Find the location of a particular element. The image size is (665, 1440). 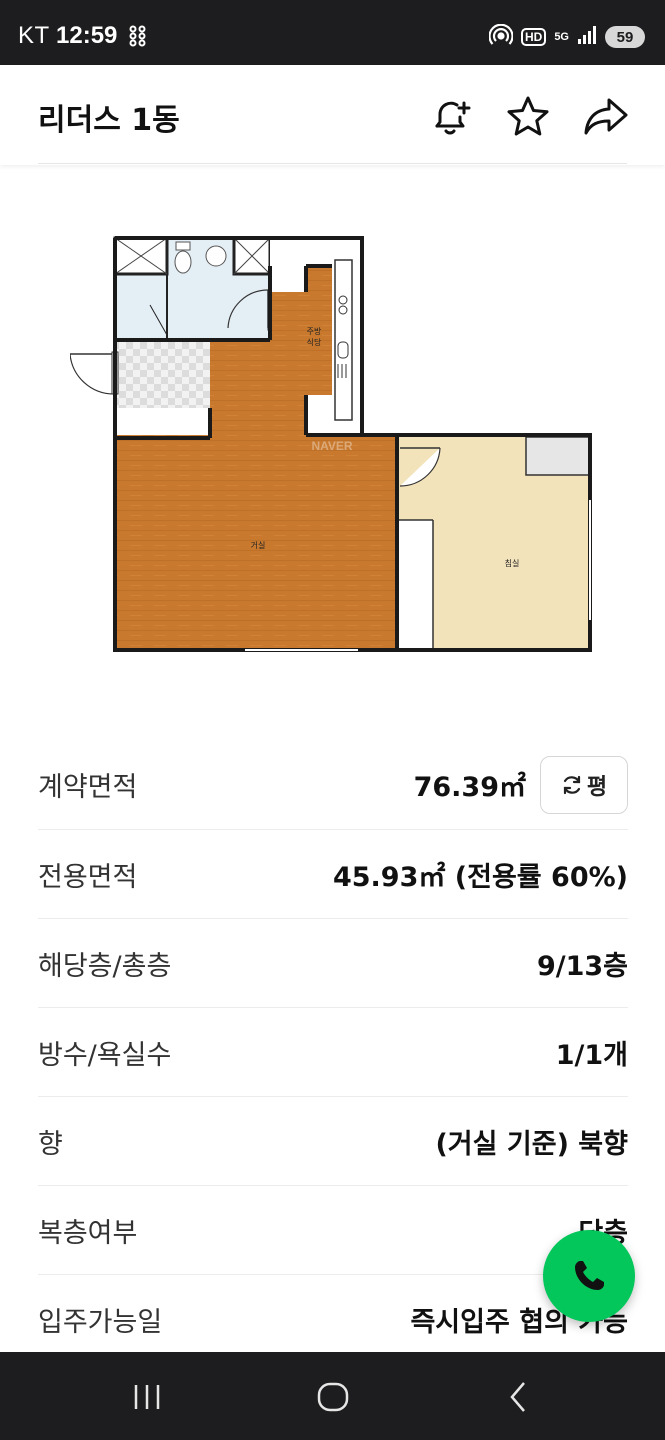

header-divider is located at coordinates (332, 163).